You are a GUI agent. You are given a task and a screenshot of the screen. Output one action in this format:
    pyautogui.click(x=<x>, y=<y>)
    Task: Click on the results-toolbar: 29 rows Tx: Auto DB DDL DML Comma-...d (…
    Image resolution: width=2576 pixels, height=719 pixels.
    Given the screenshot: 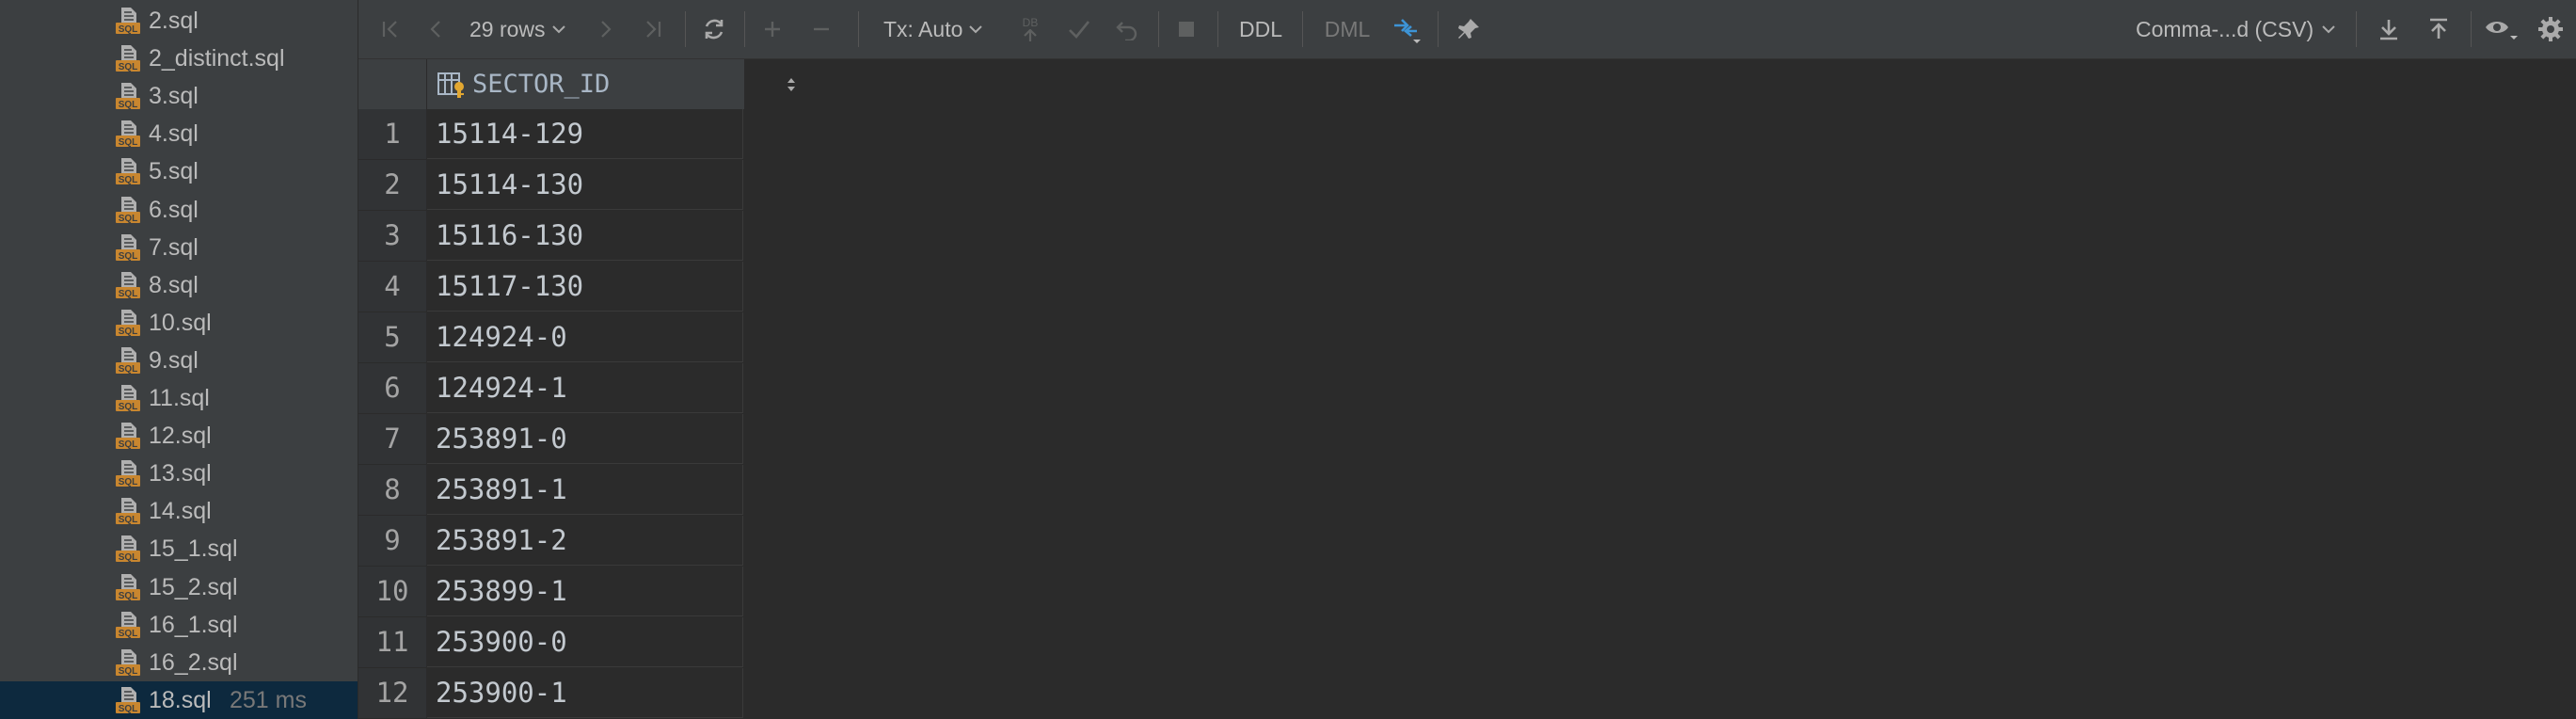 What is the action you would take?
    pyautogui.click(x=1467, y=29)
    